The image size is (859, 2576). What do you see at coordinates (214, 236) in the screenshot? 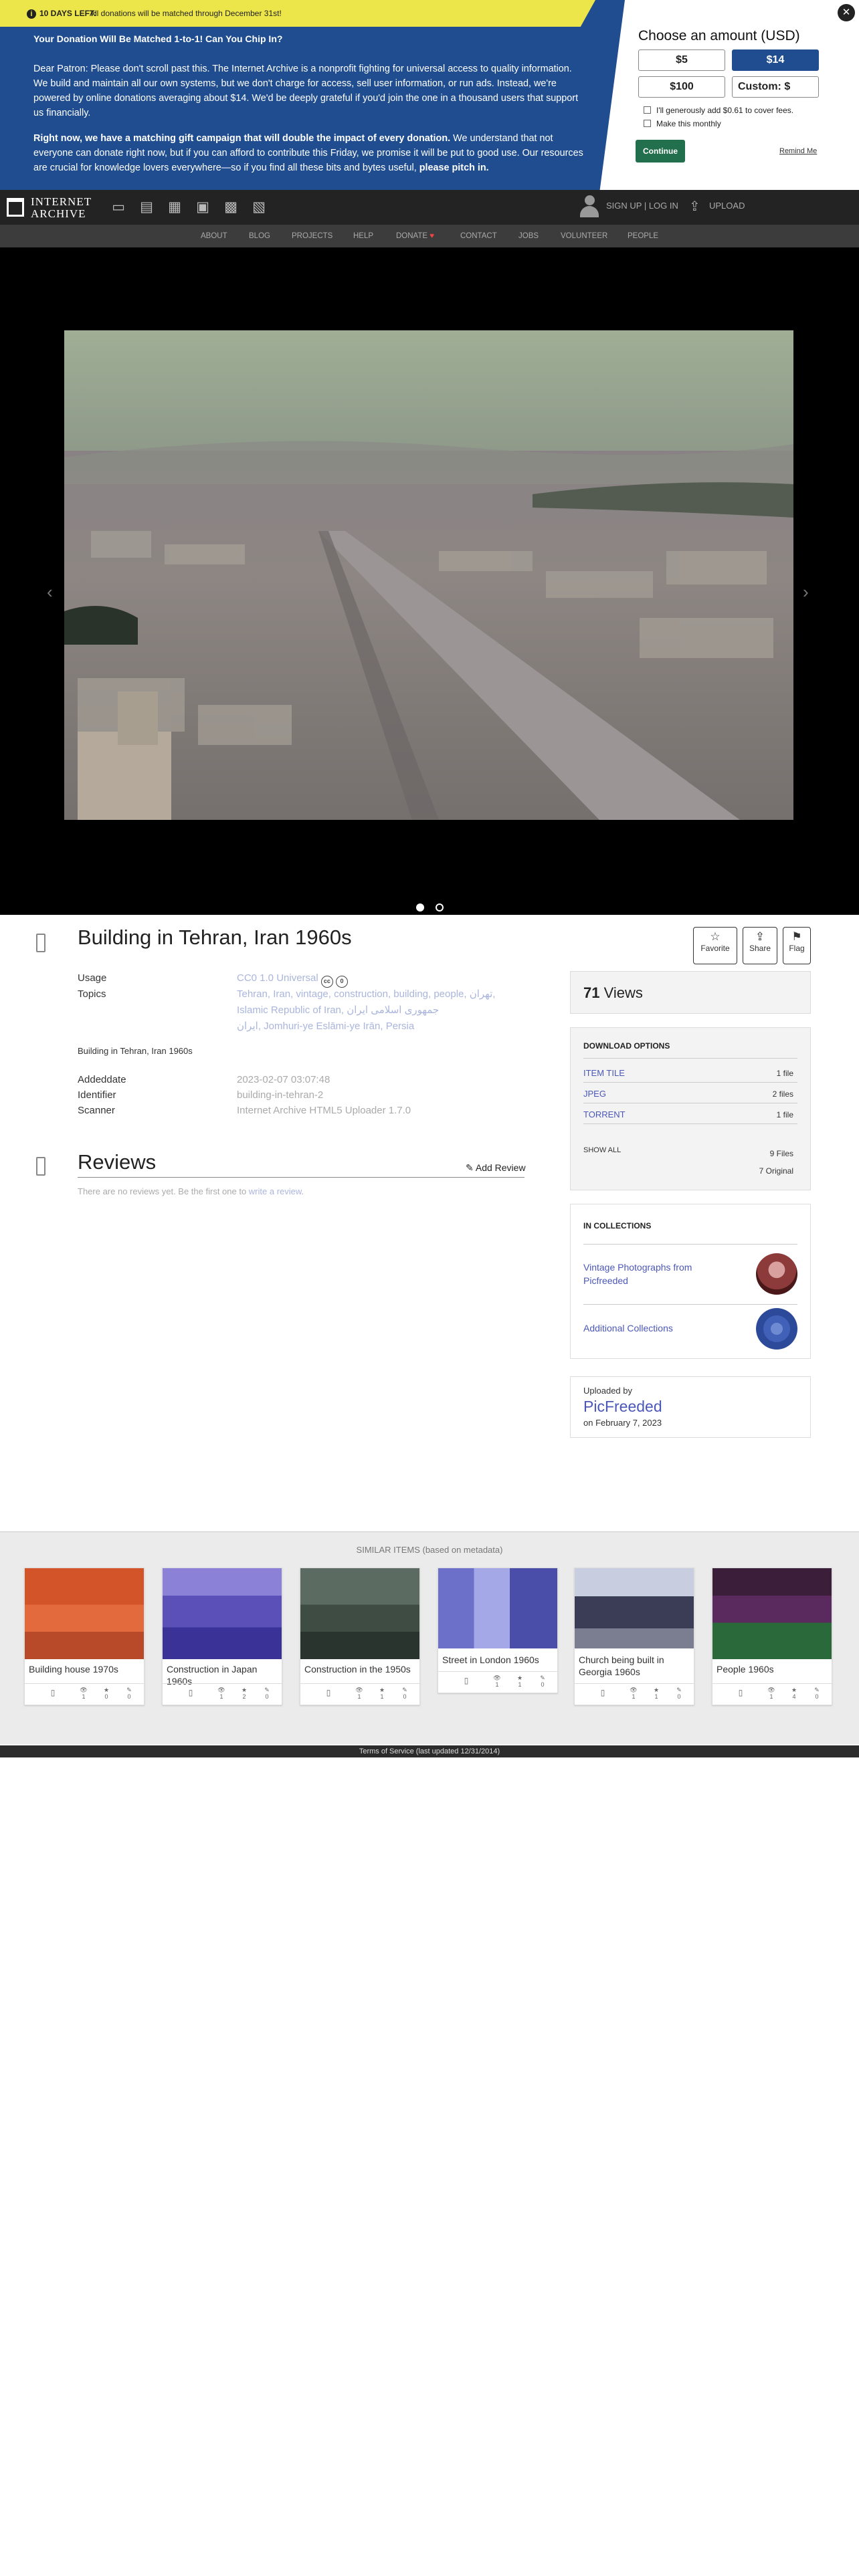
I see `nav-about: ABOUT` at bounding box center [214, 236].